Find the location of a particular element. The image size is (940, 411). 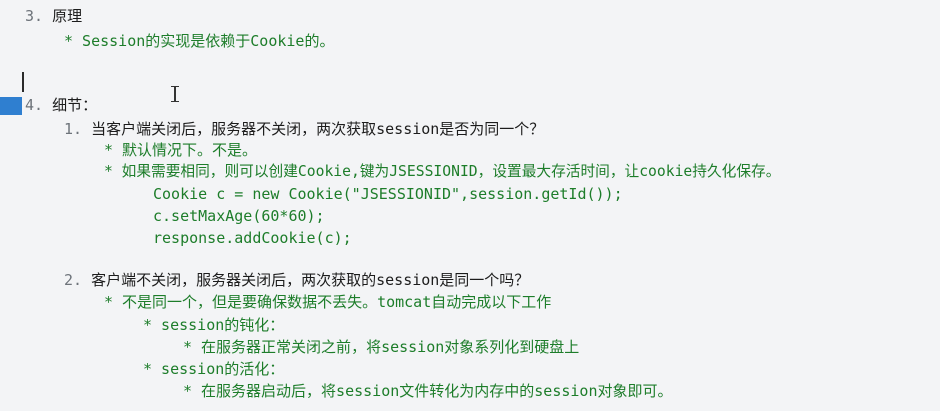

answer-bullet: * 默认情况下。不是。 is located at coordinates (181, 150).